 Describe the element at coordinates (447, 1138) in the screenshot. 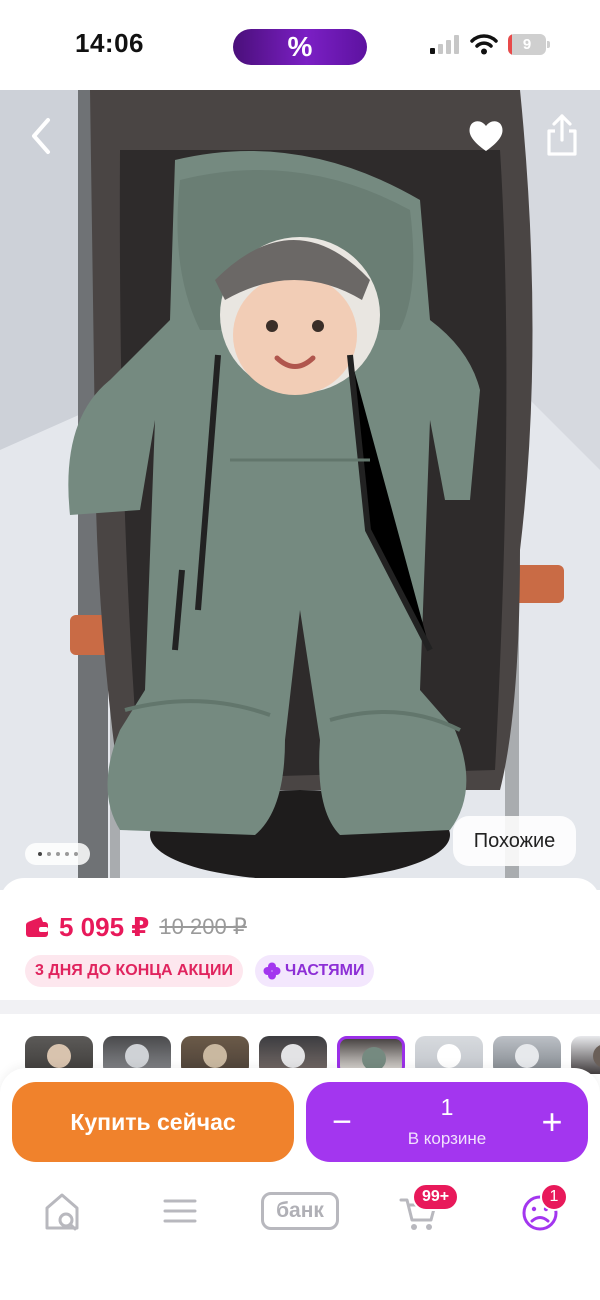

I see `in-cart-label: В корзине` at that location.